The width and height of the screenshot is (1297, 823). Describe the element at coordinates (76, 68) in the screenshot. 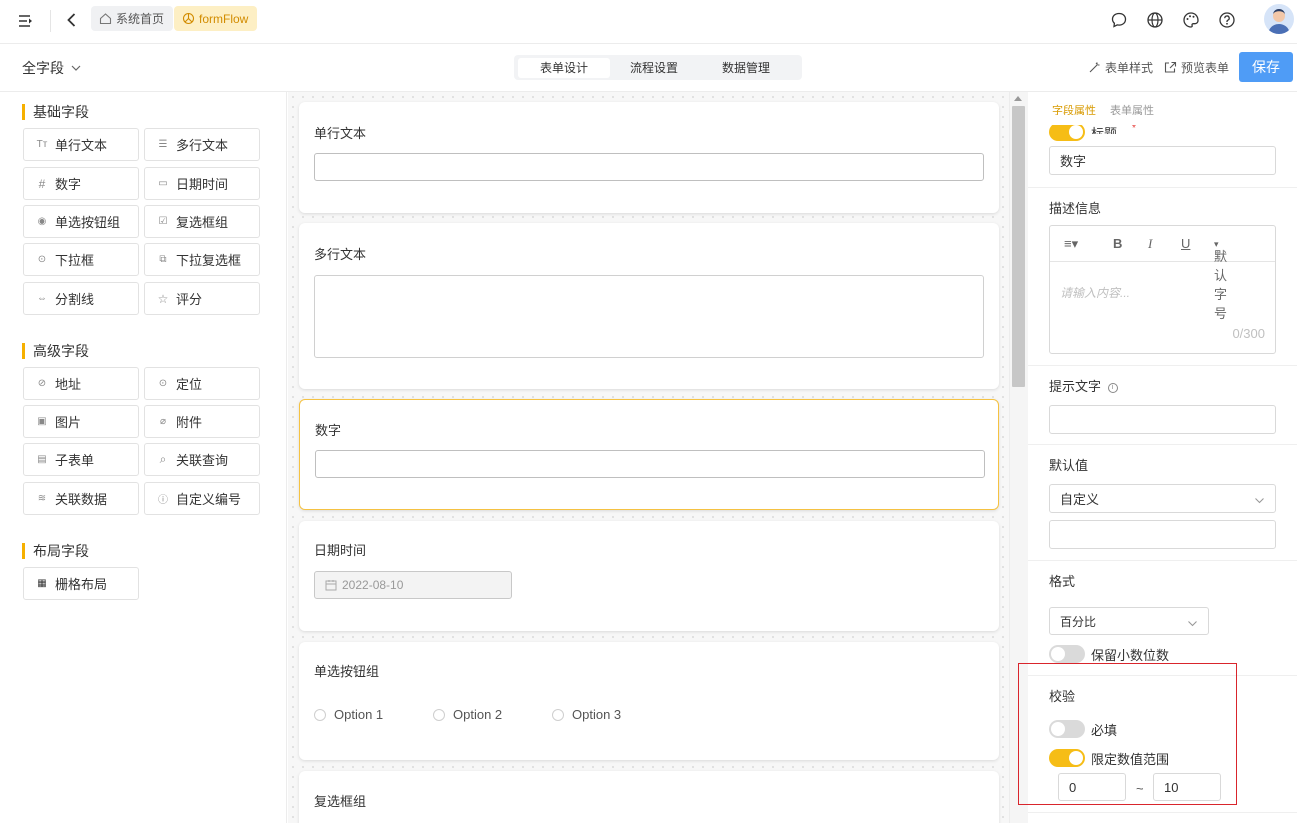

I see `chevron-down-icon` at that location.